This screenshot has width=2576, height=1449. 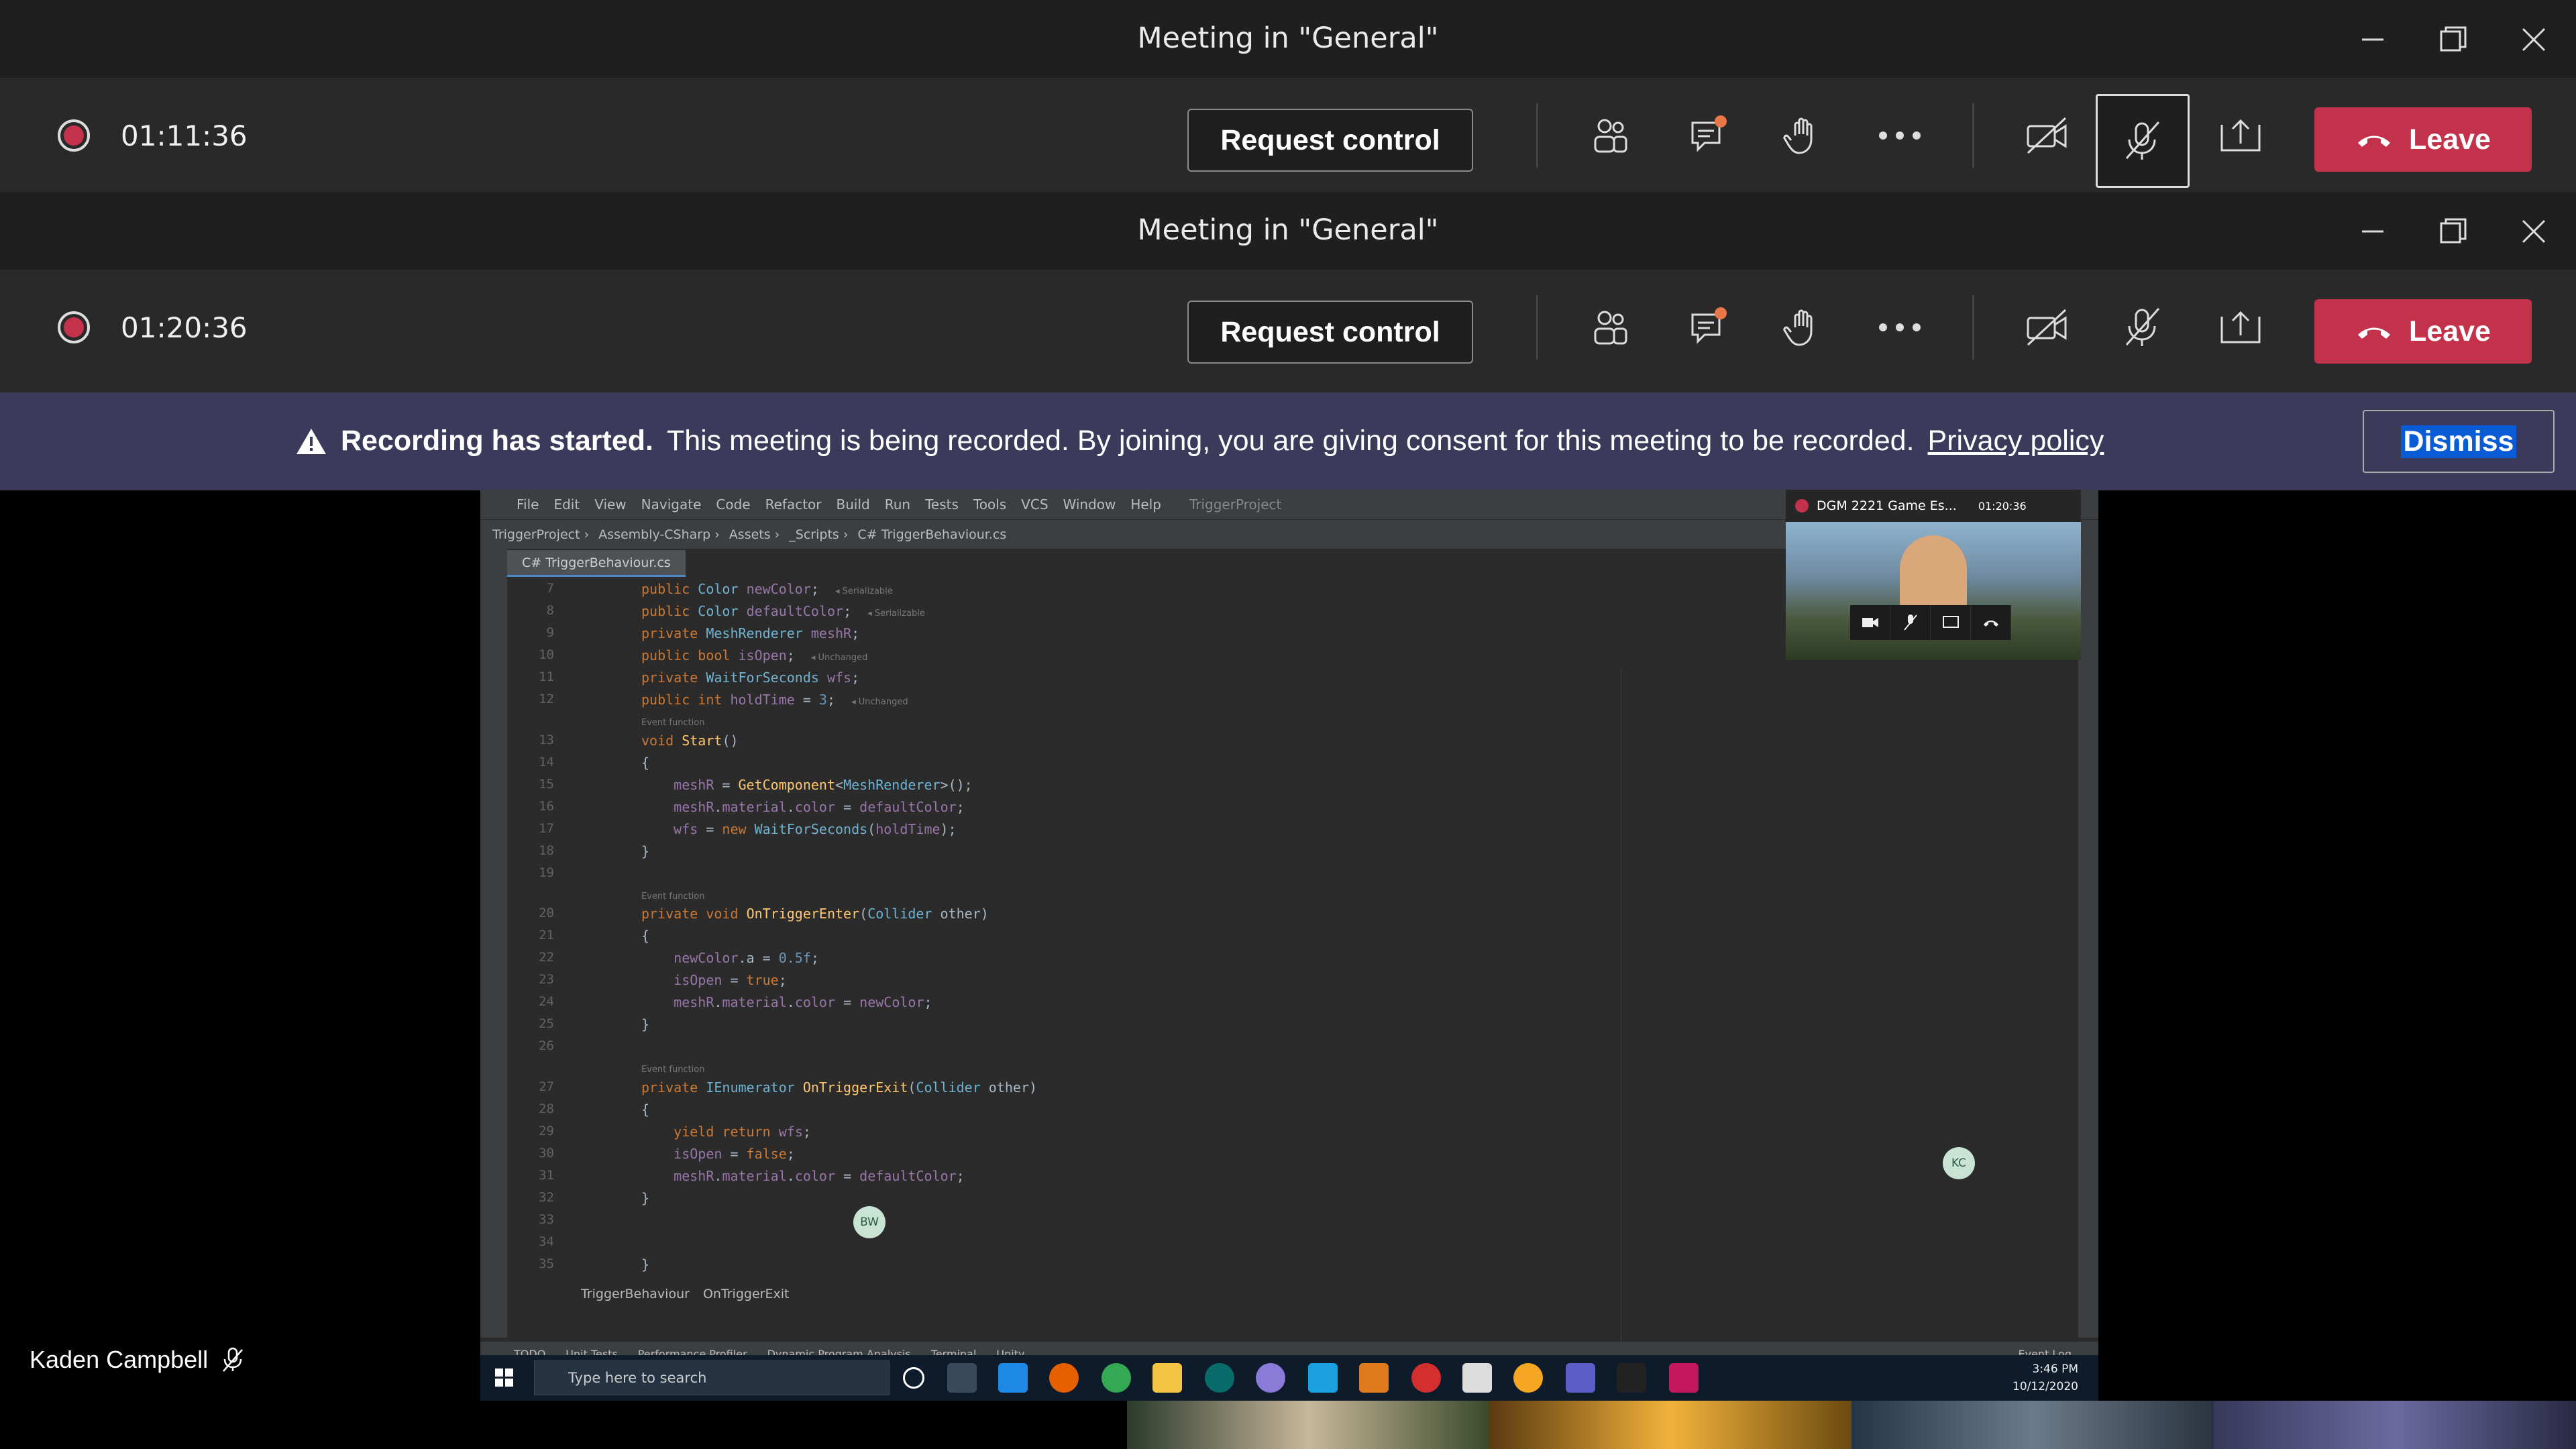 I want to click on ide-menu-item: Tools, so click(x=989, y=504).